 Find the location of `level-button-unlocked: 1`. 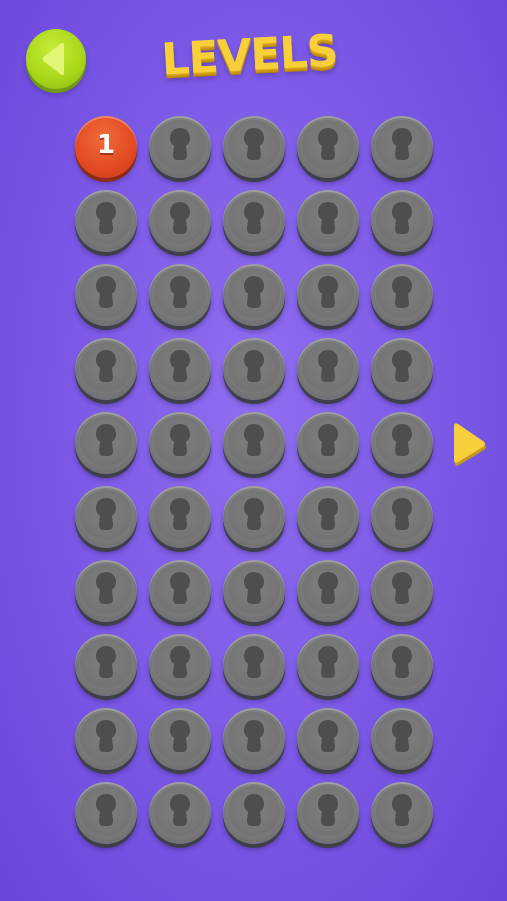

level-button-unlocked: 1 is located at coordinates (106, 147).